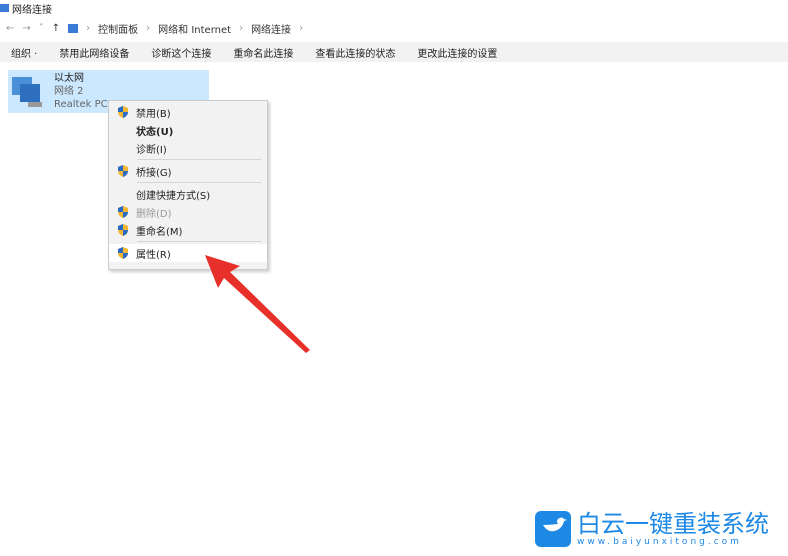 This screenshot has width=788, height=556. I want to click on menu-item: 桥接(G), so click(188, 171).